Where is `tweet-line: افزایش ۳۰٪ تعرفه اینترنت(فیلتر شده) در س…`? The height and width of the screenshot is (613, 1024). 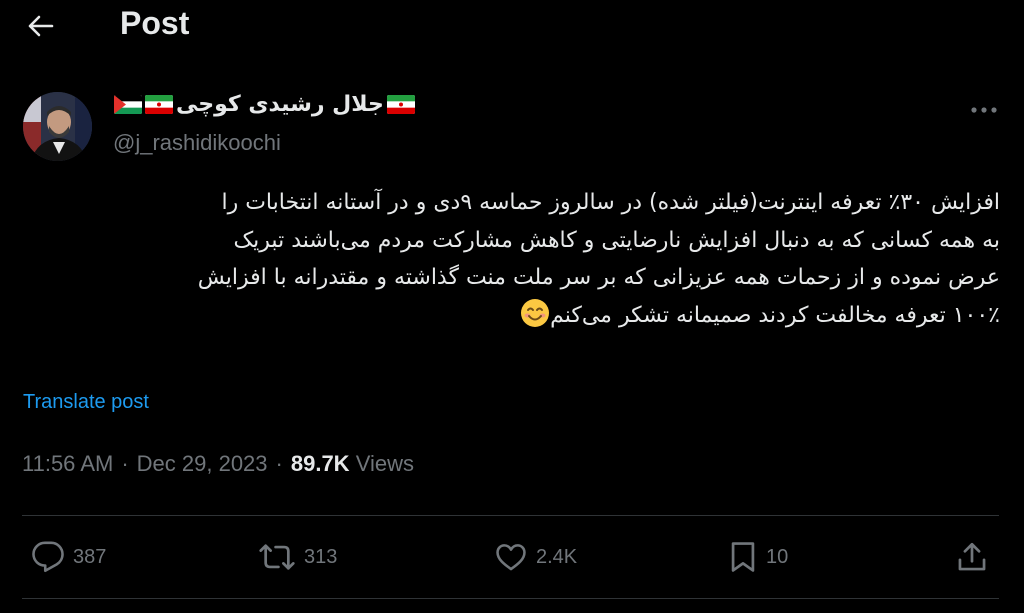
tweet-line: افزایش ۳۰٪ تعرفه اینترنت(فیلتر شده) در س… is located at coordinates (610, 202).